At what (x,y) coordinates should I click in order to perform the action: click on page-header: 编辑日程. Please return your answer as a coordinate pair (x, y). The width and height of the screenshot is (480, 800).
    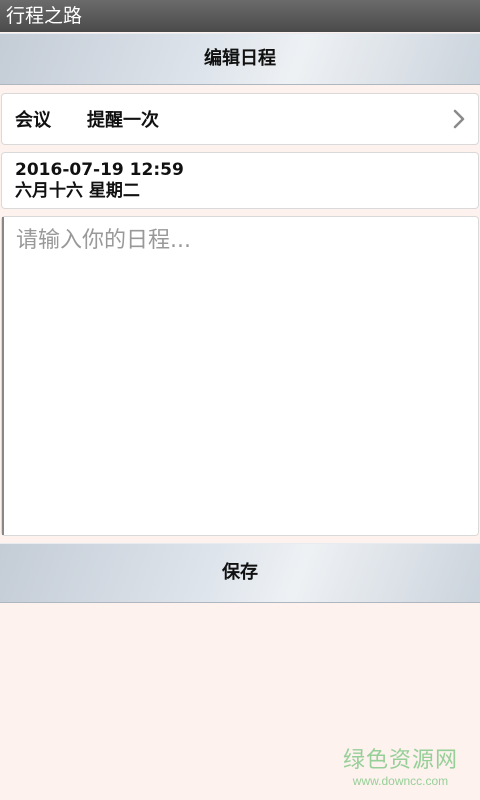
    Looking at the image, I should click on (240, 59).